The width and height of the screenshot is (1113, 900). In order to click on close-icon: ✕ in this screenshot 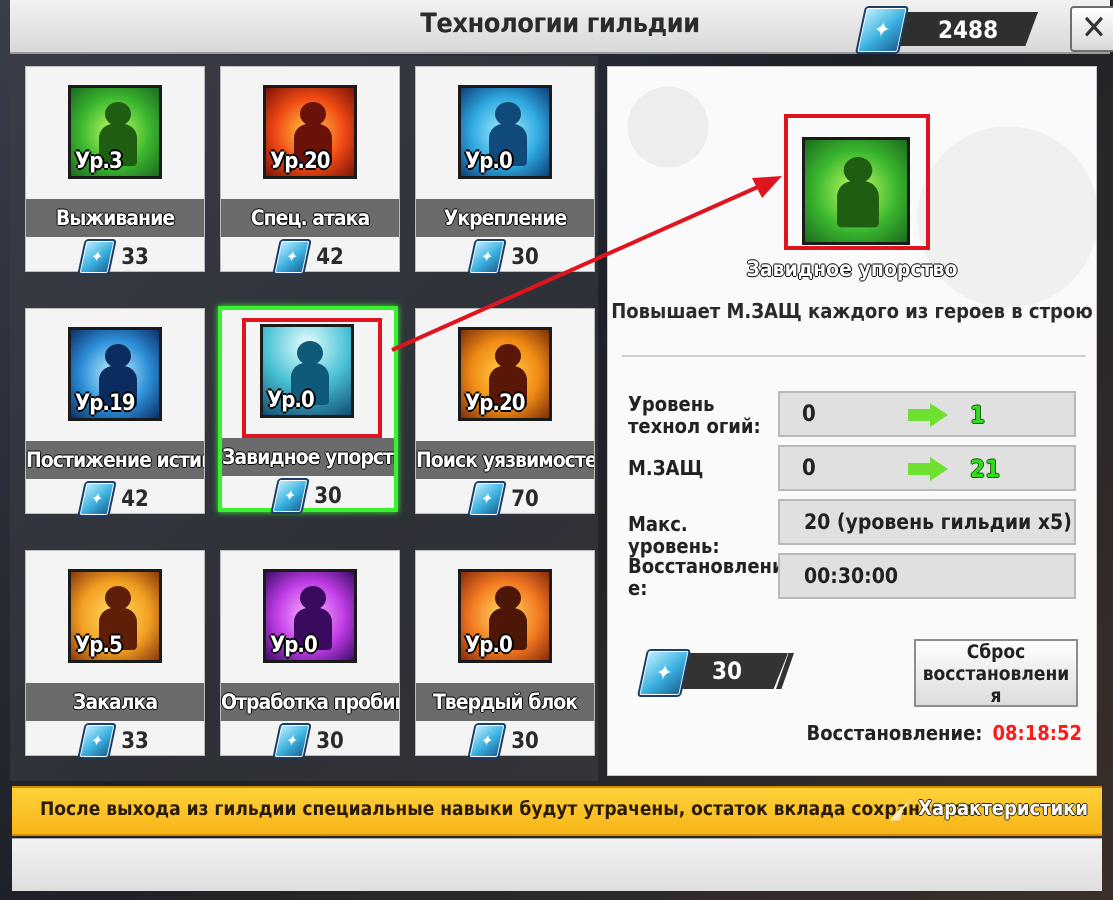, I will do `click(1094, 28)`.